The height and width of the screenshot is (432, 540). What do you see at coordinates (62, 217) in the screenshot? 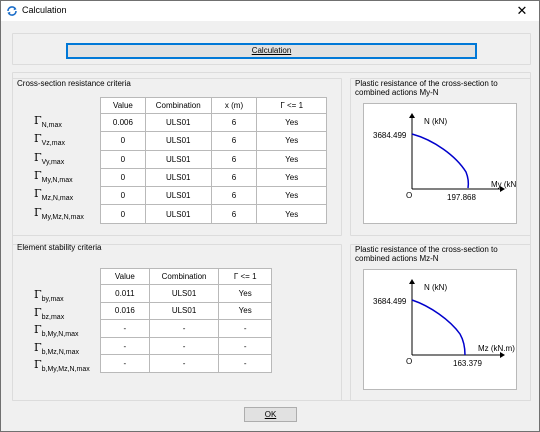
I see `row-label-subscript: My,Mz,N,max` at bounding box center [62, 217].